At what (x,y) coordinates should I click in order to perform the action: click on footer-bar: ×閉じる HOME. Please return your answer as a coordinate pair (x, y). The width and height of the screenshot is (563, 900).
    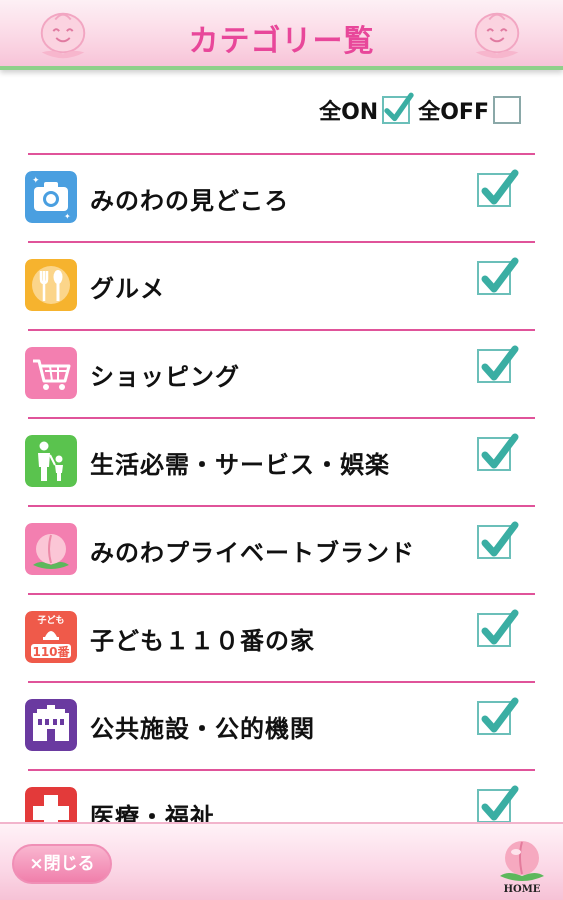
    Looking at the image, I should click on (281, 861).